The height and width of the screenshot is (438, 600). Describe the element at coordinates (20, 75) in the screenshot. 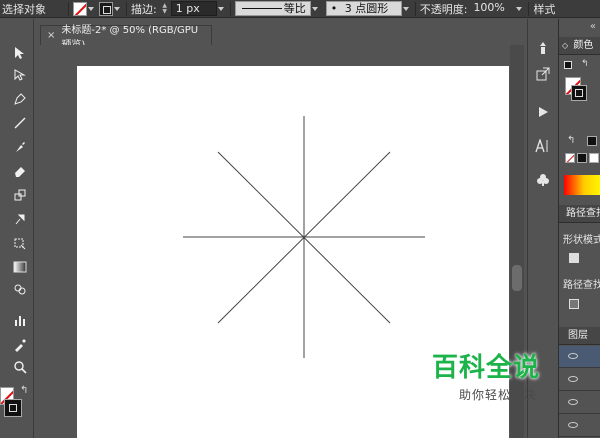

I see `direct-selection-tool-icon` at that location.